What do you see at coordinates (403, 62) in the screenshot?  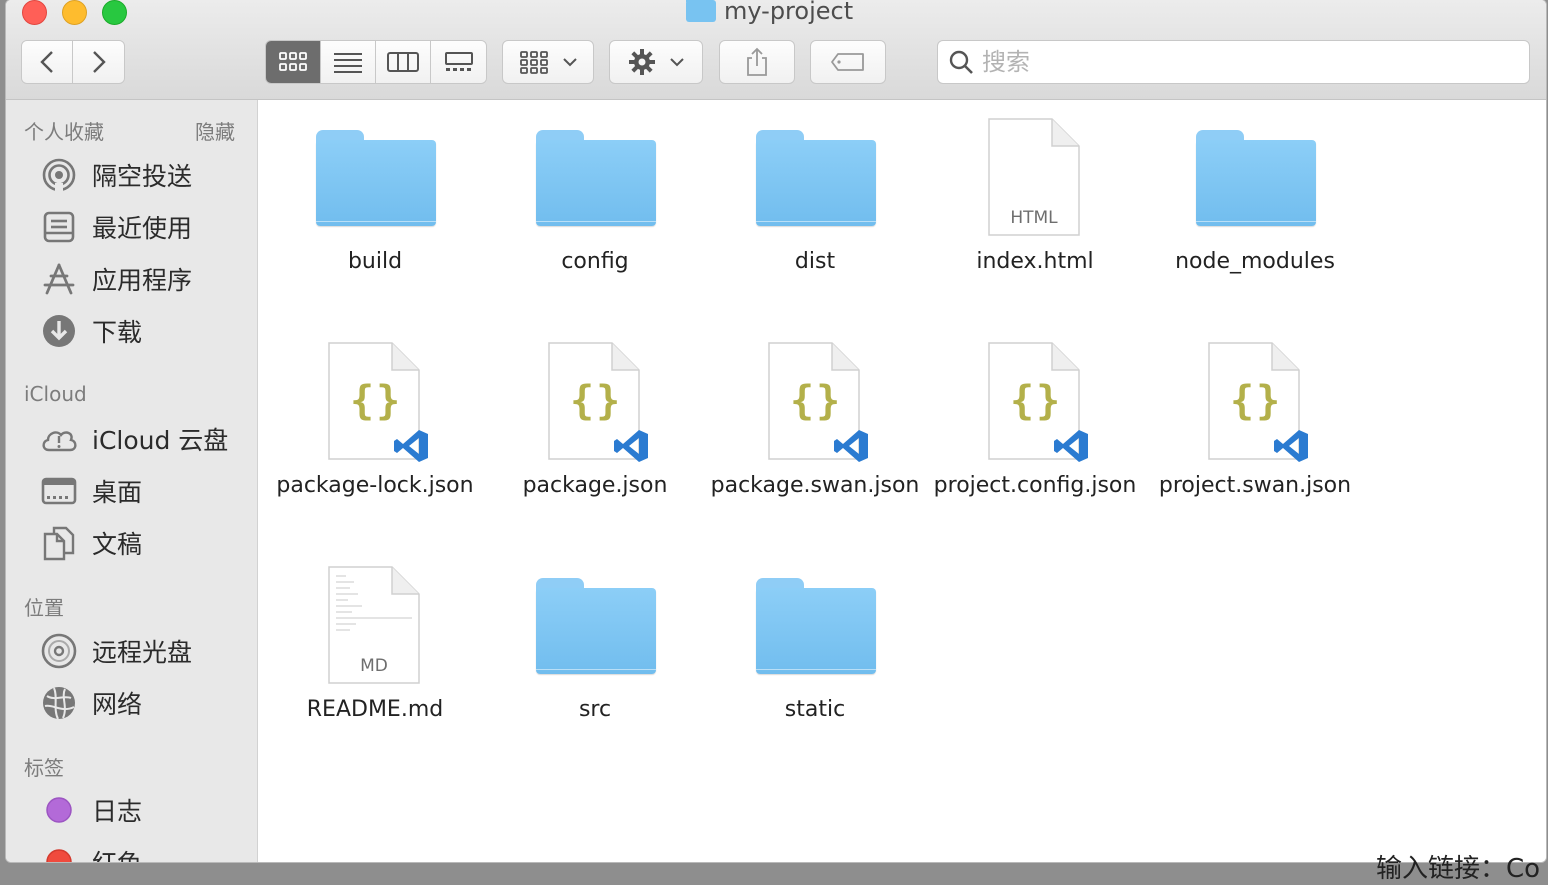 I see `column-view-button` at bounding box center [403, 62].